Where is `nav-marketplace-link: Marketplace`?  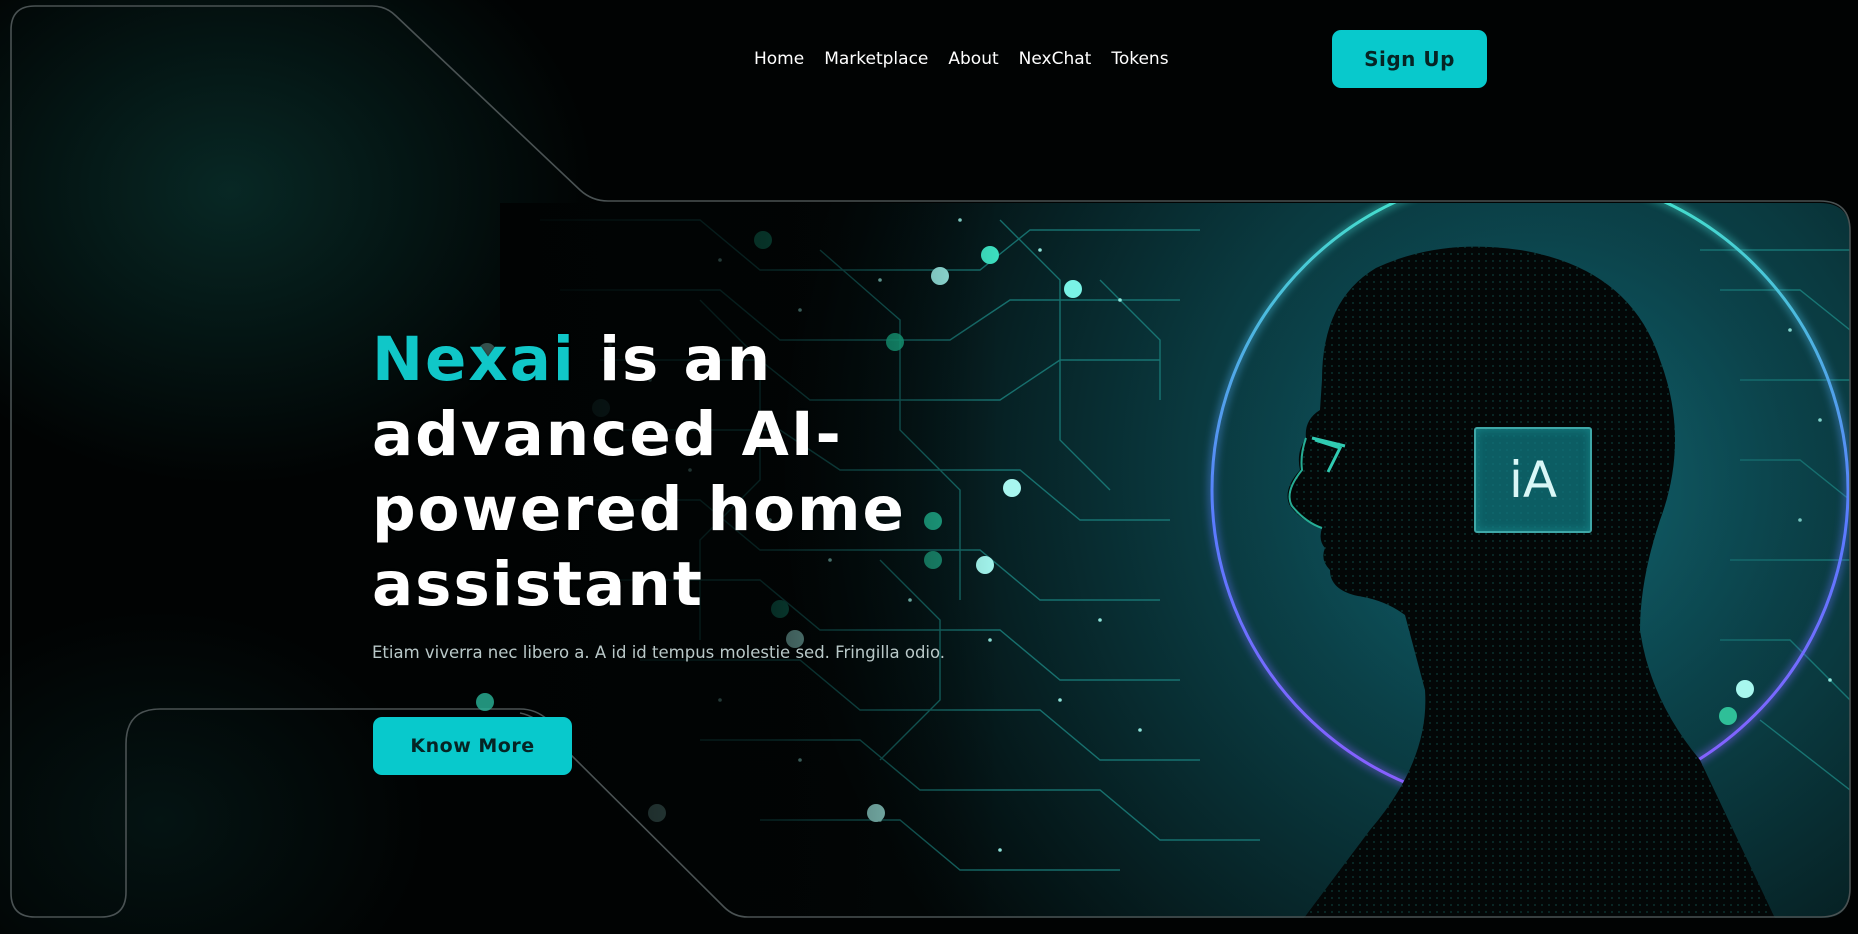
nav-marketplace-link: Marketplace is located at coordinates (876, 59).